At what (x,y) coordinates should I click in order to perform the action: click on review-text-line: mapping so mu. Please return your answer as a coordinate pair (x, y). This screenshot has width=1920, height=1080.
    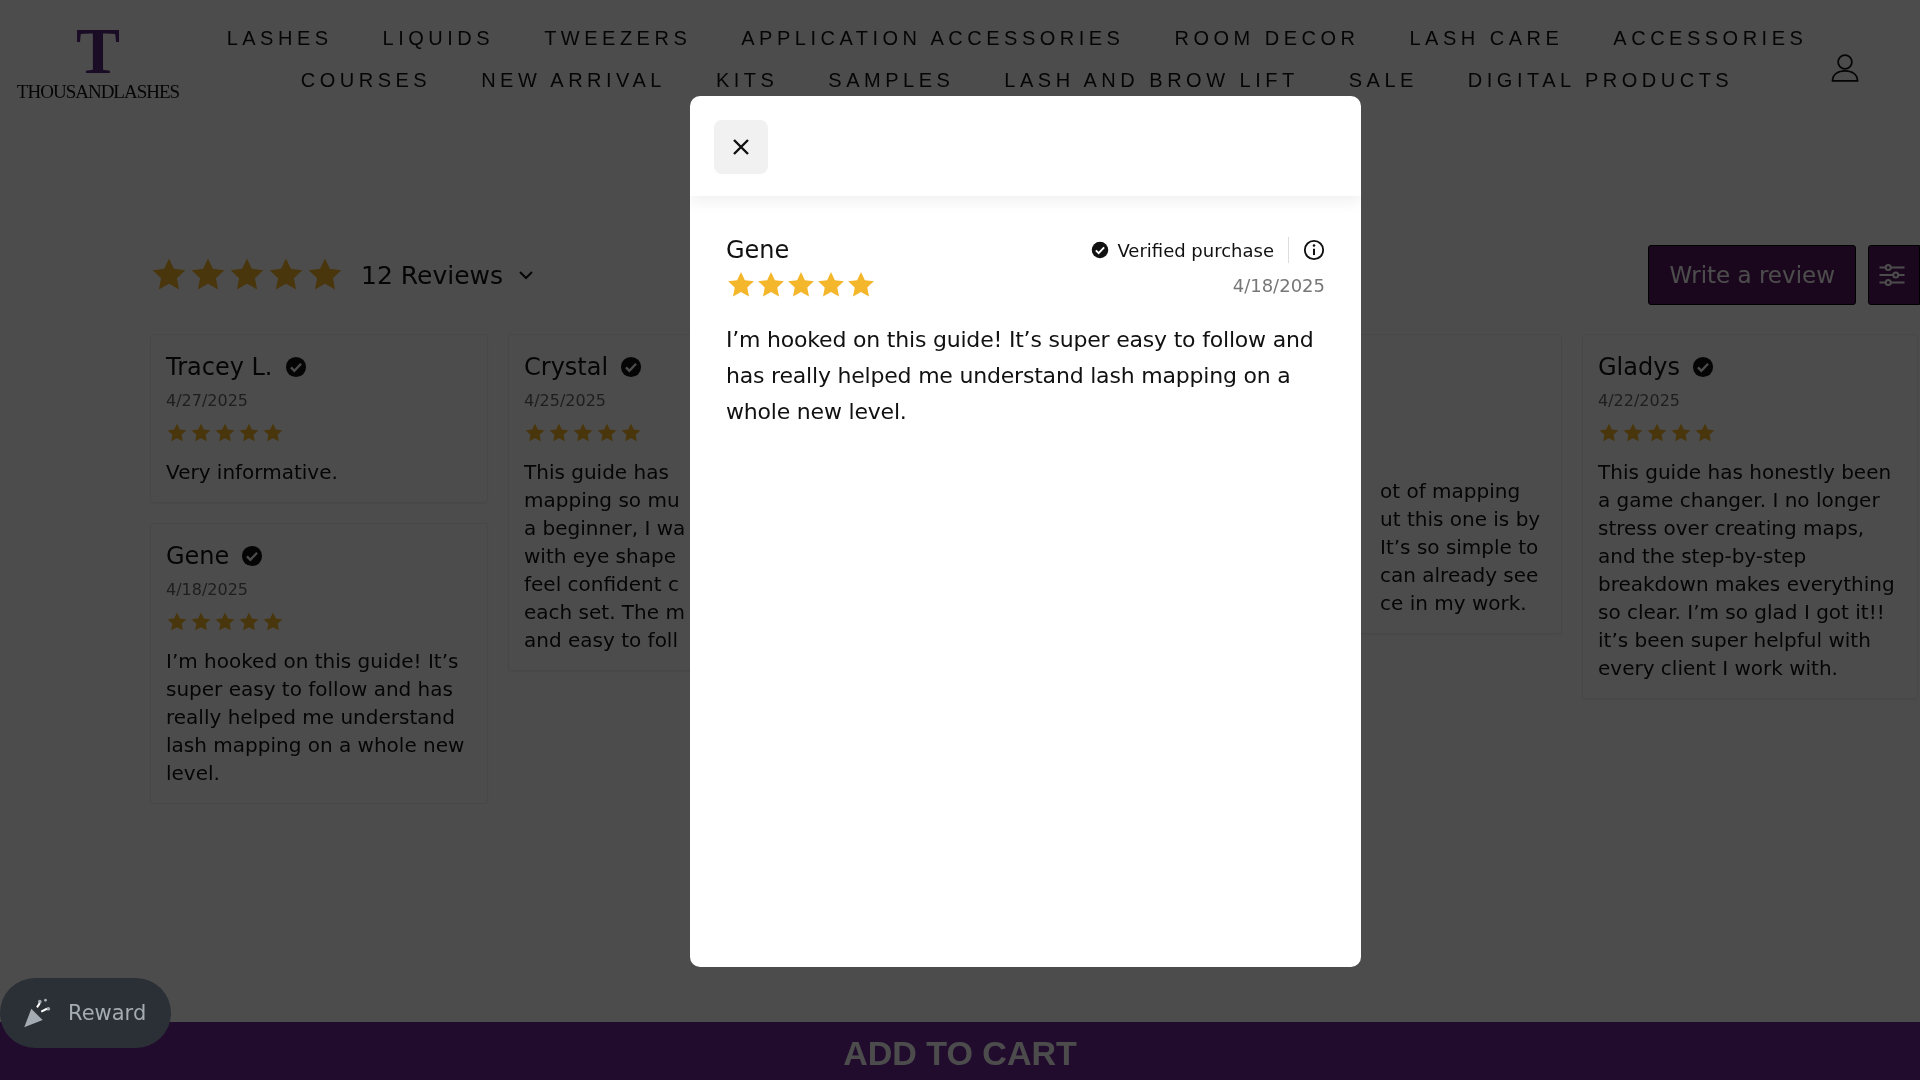
    Looking at the image, I should click on (602, 500).